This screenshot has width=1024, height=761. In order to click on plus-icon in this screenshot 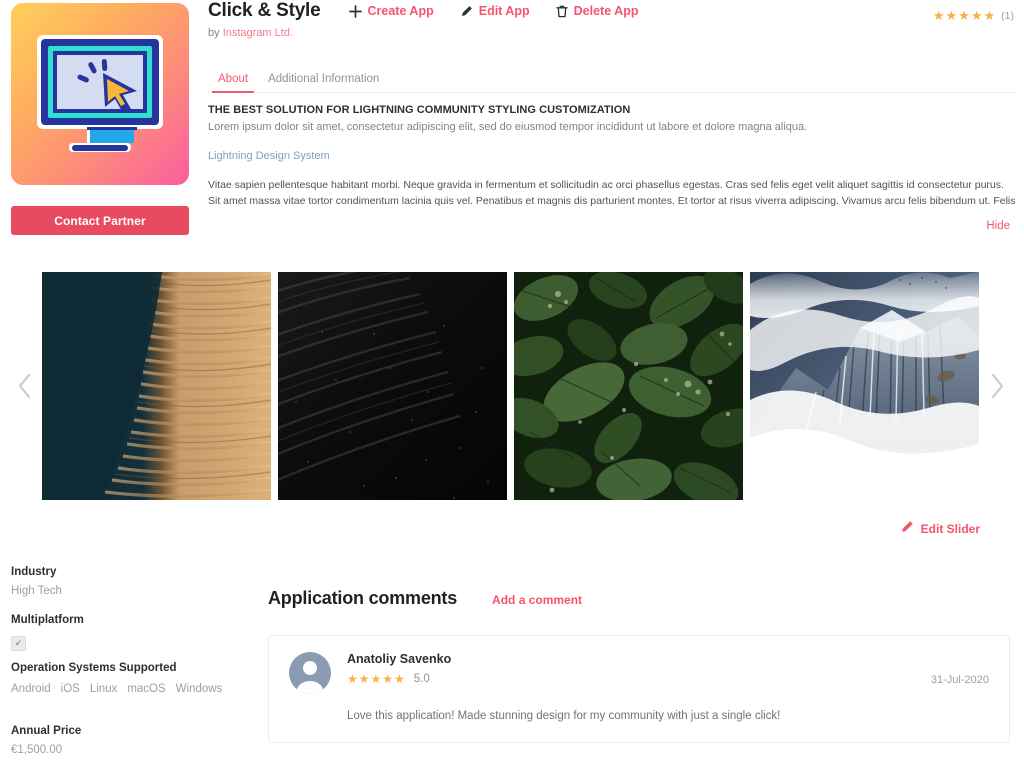, I will do `click(355, 11)`.